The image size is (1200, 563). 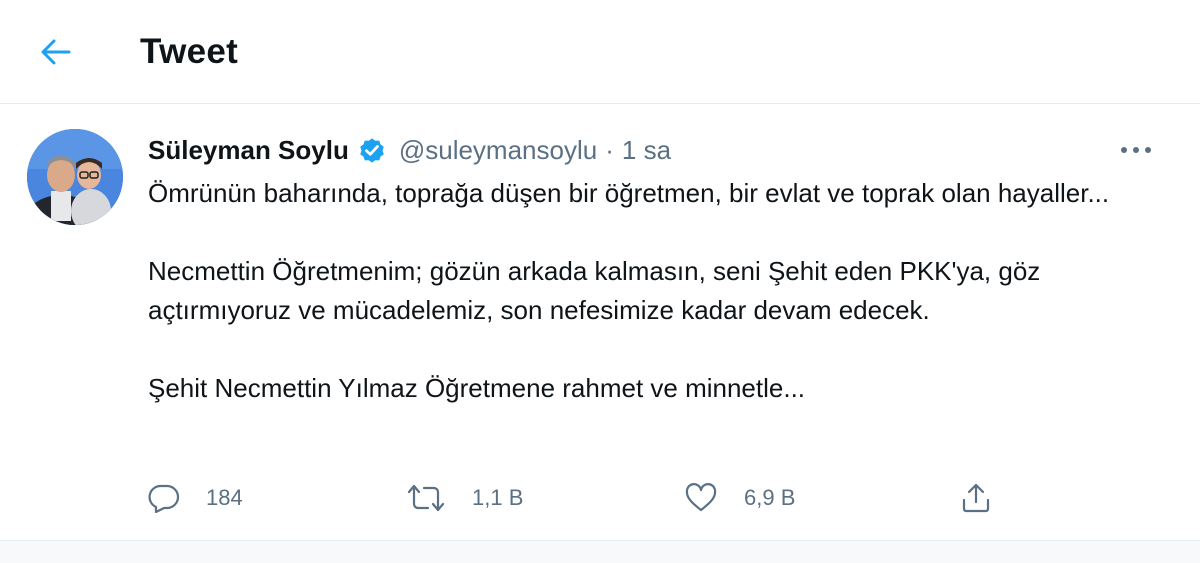 What do you see at coordinates (498, 150) in the screenshot?
I see `author-handle: @suleymansoylu` at bounding box center [498, 150].